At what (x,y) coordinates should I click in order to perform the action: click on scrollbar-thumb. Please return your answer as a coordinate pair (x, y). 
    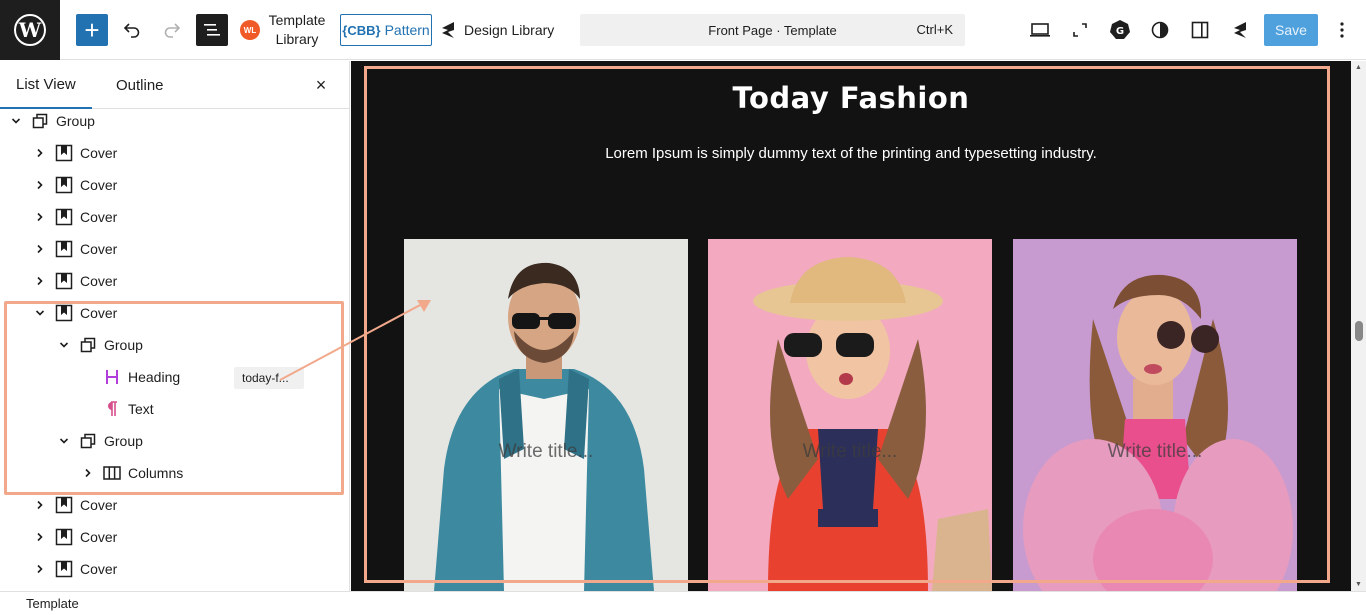
    Looking at the image, I should click on (1359, 331).